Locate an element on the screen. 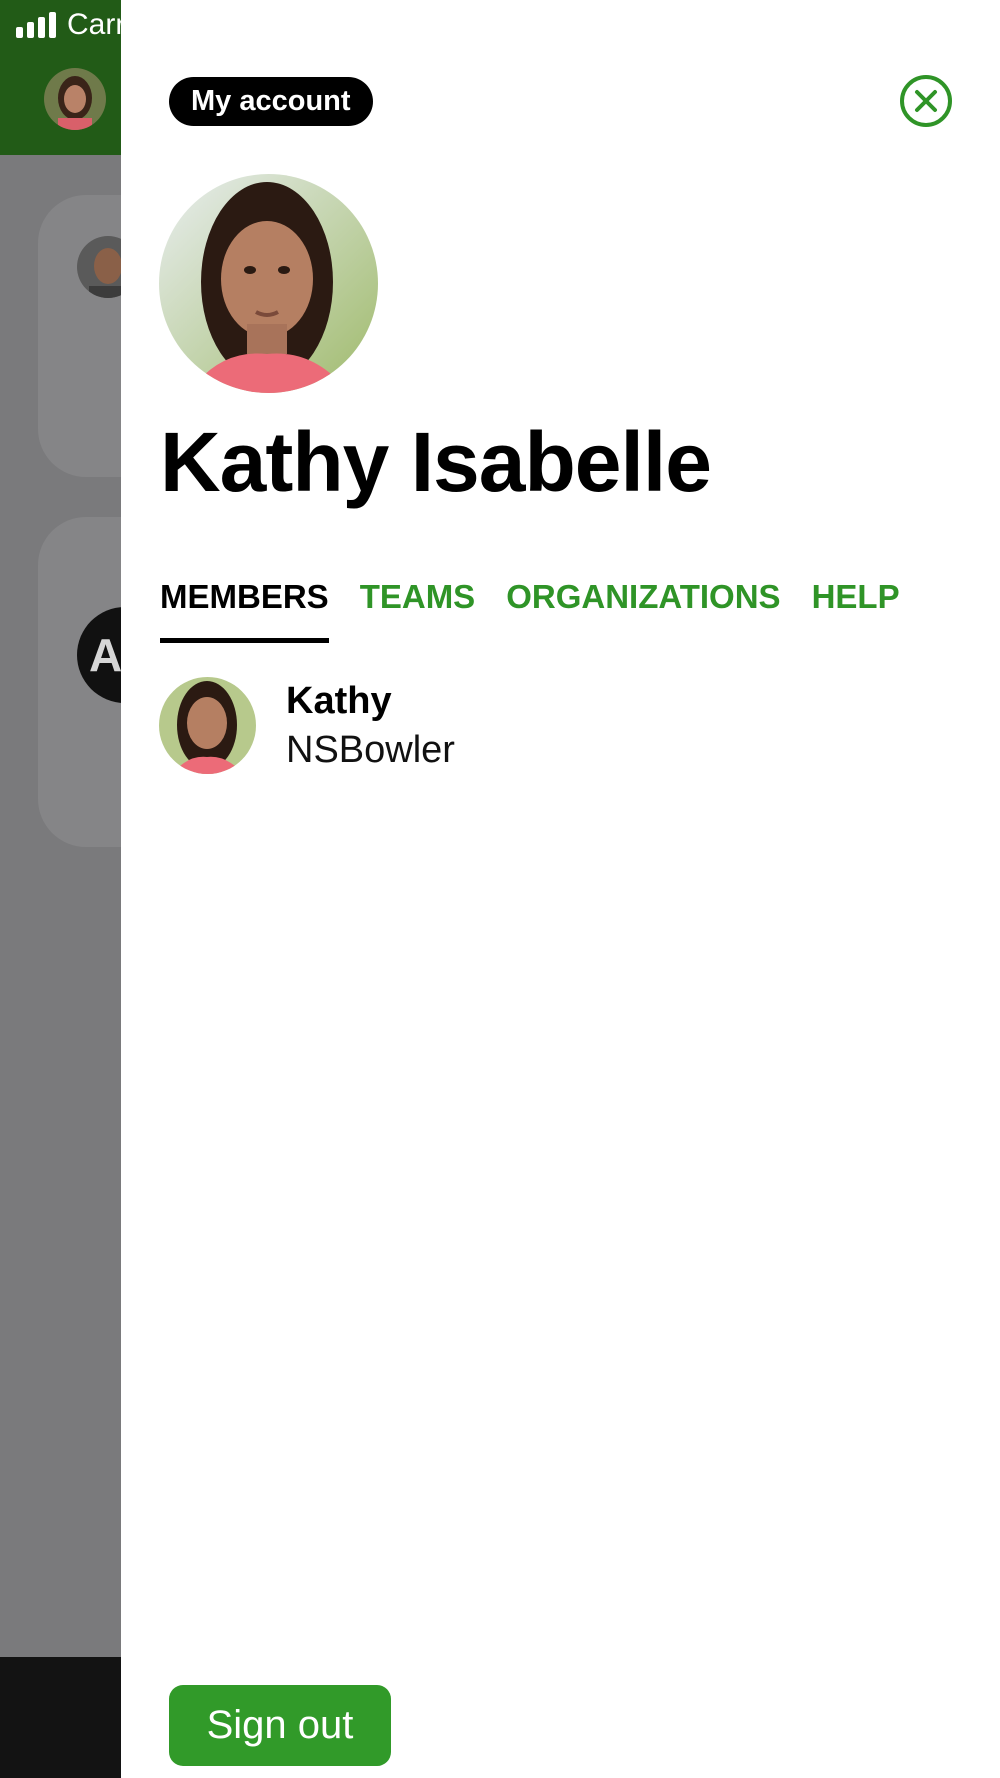 This screenshot has width=1000, height=1778. my-account-badge: My account is located at coordinates (271, 101).